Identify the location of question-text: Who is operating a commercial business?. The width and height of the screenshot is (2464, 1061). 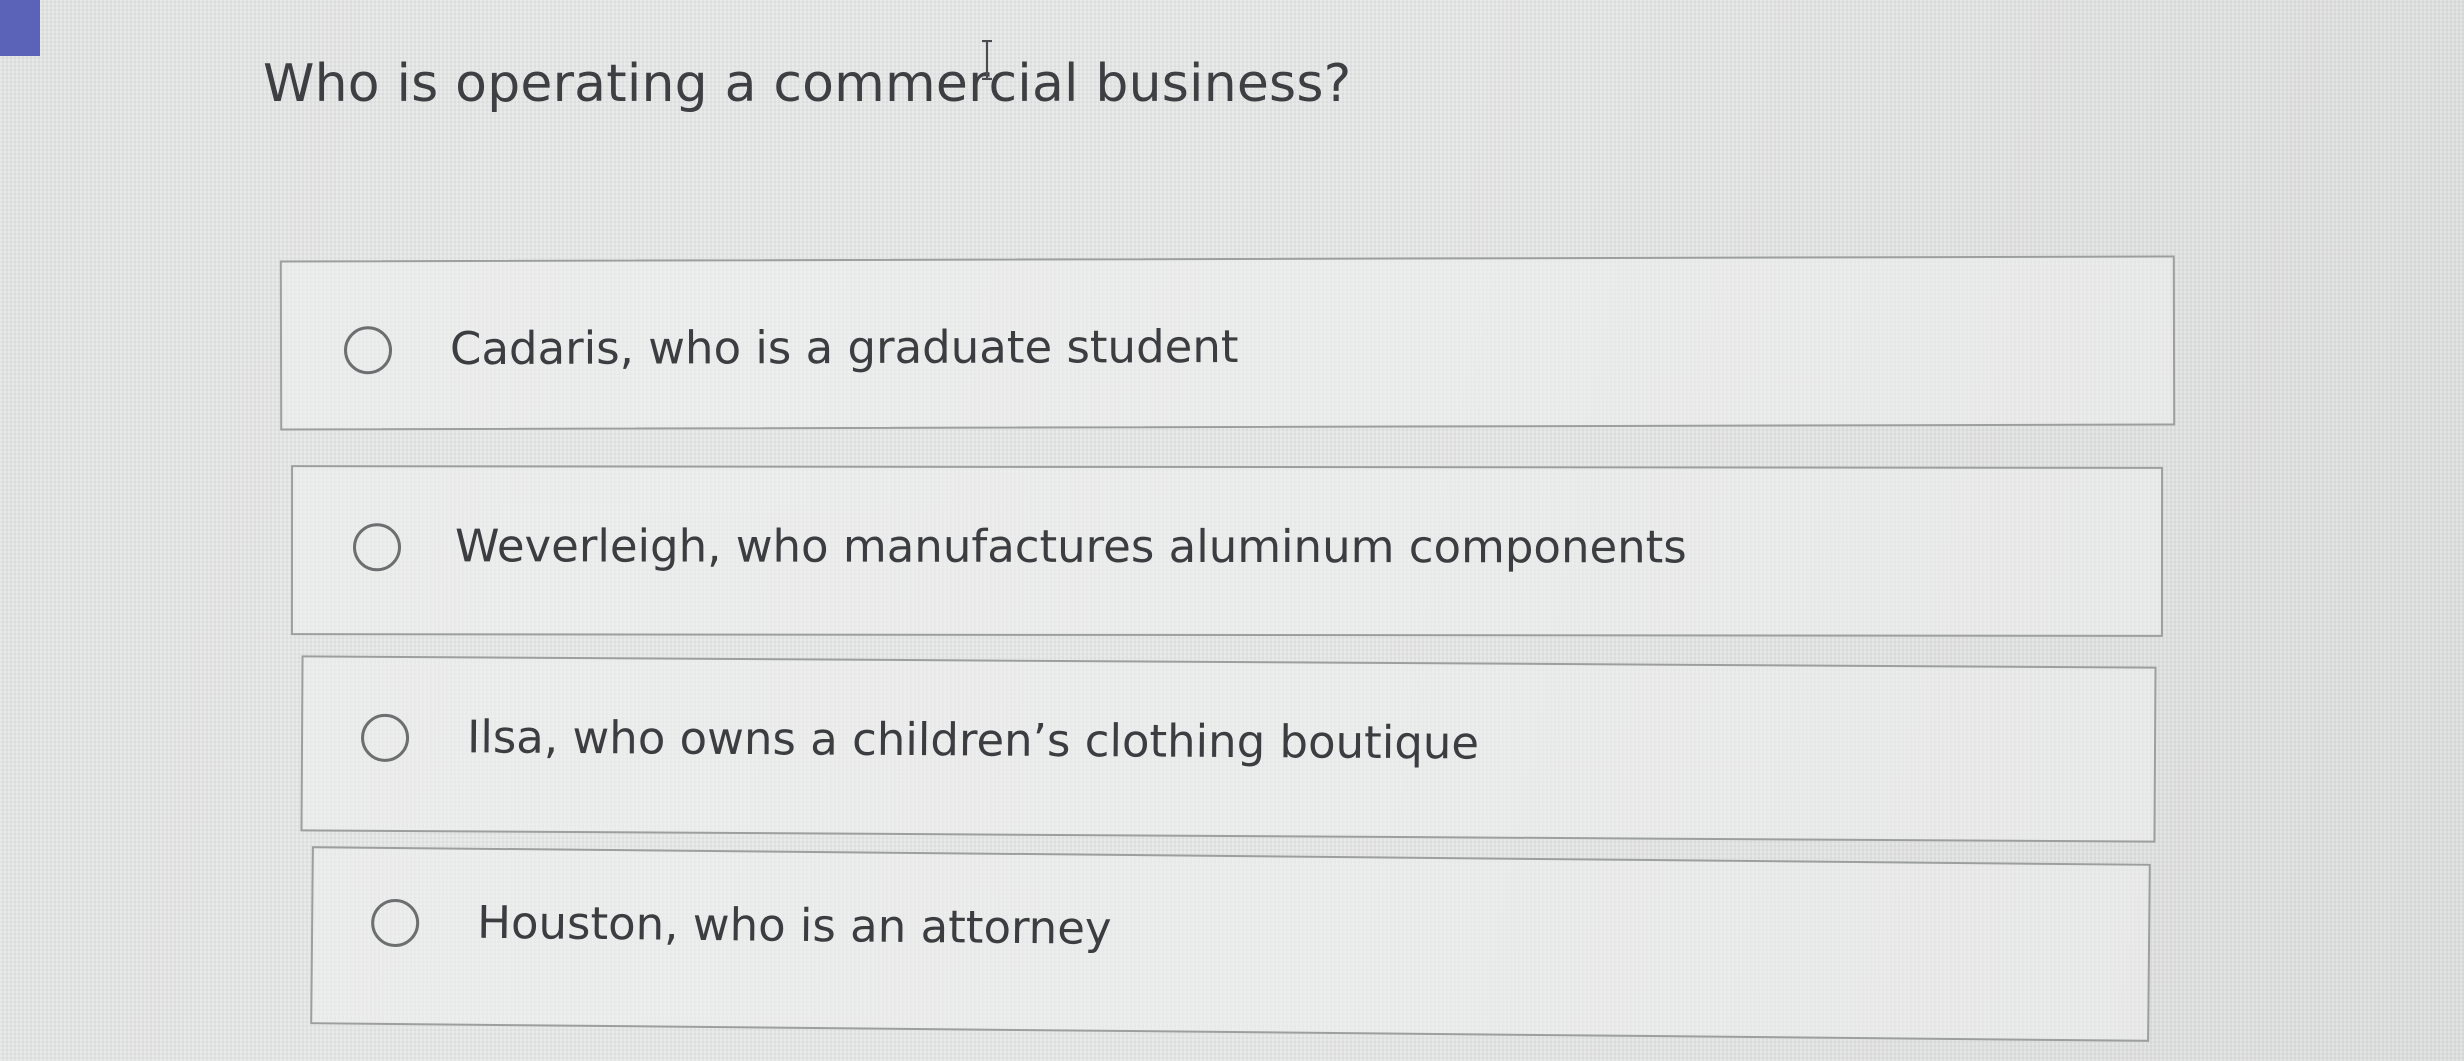
(807, 84).